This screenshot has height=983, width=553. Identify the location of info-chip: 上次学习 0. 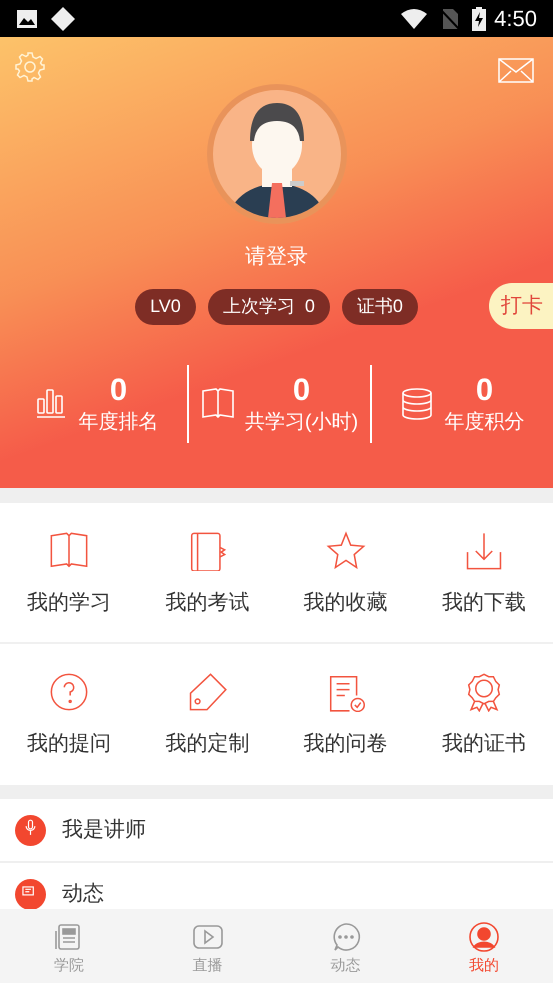
(269, 306).